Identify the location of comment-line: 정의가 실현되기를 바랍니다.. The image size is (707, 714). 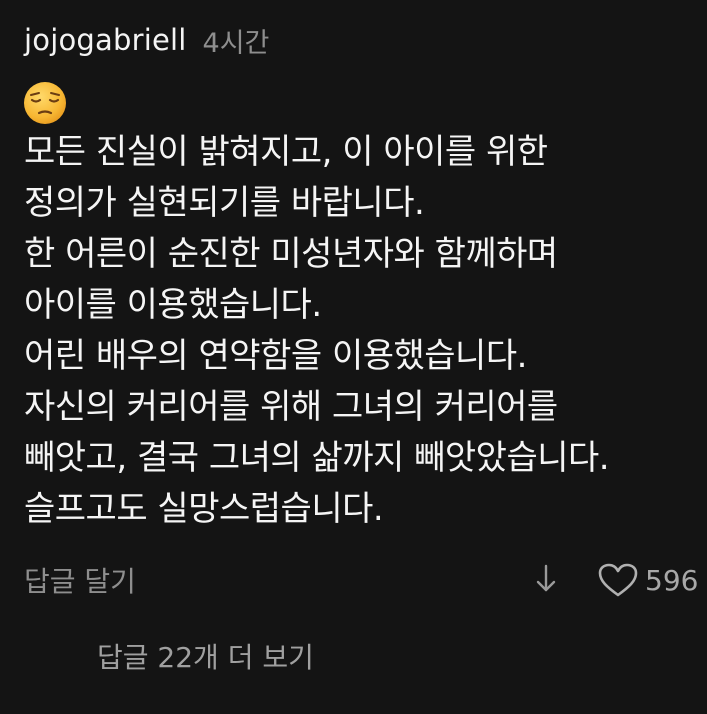
(224, 203).